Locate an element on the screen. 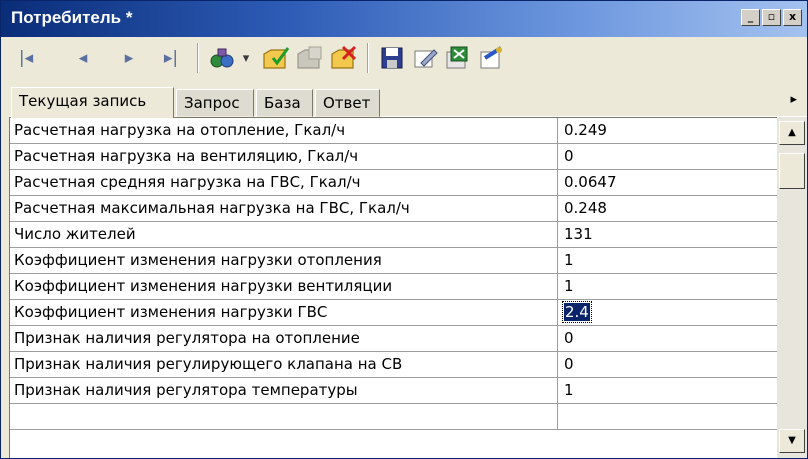 The height and width of the screenshot is (459, 808). maximize-button: ▫ is located at coordinates (771, 17).